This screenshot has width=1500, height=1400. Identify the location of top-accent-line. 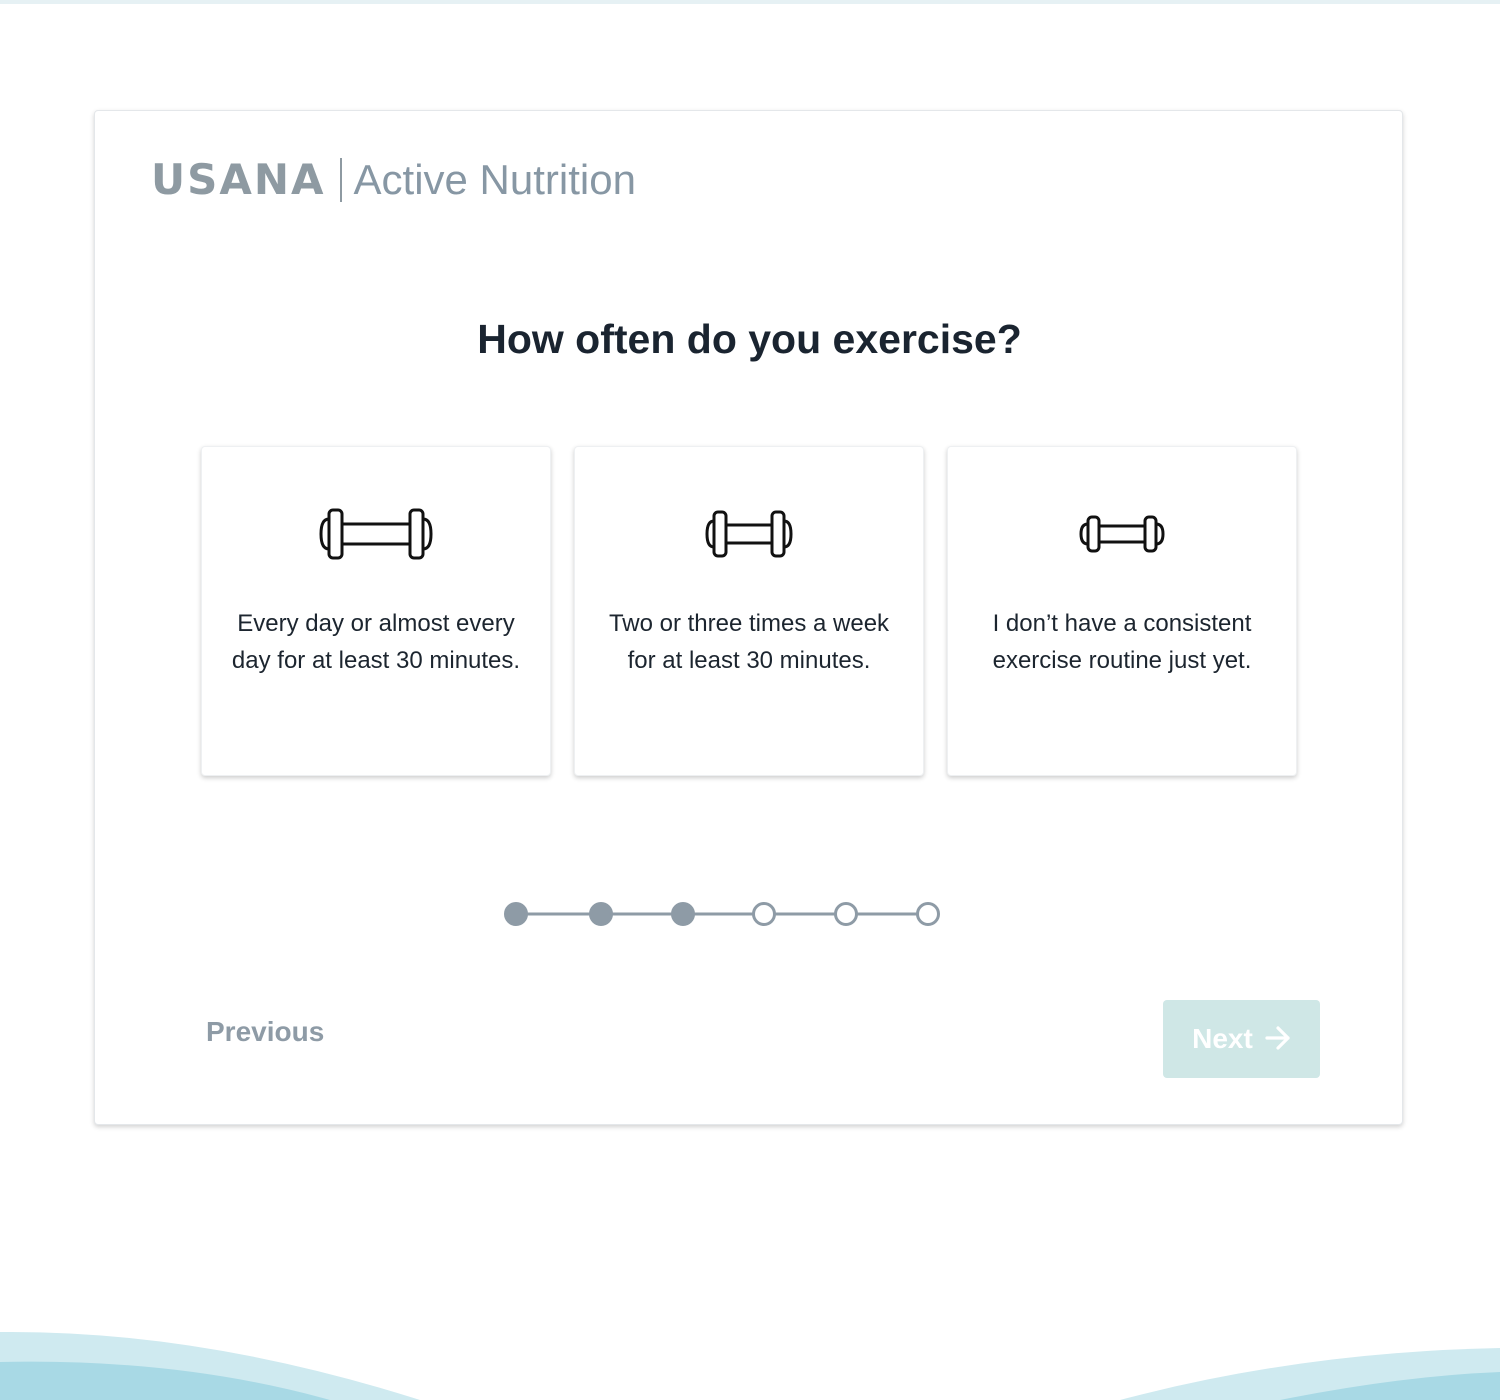
(750, 2).